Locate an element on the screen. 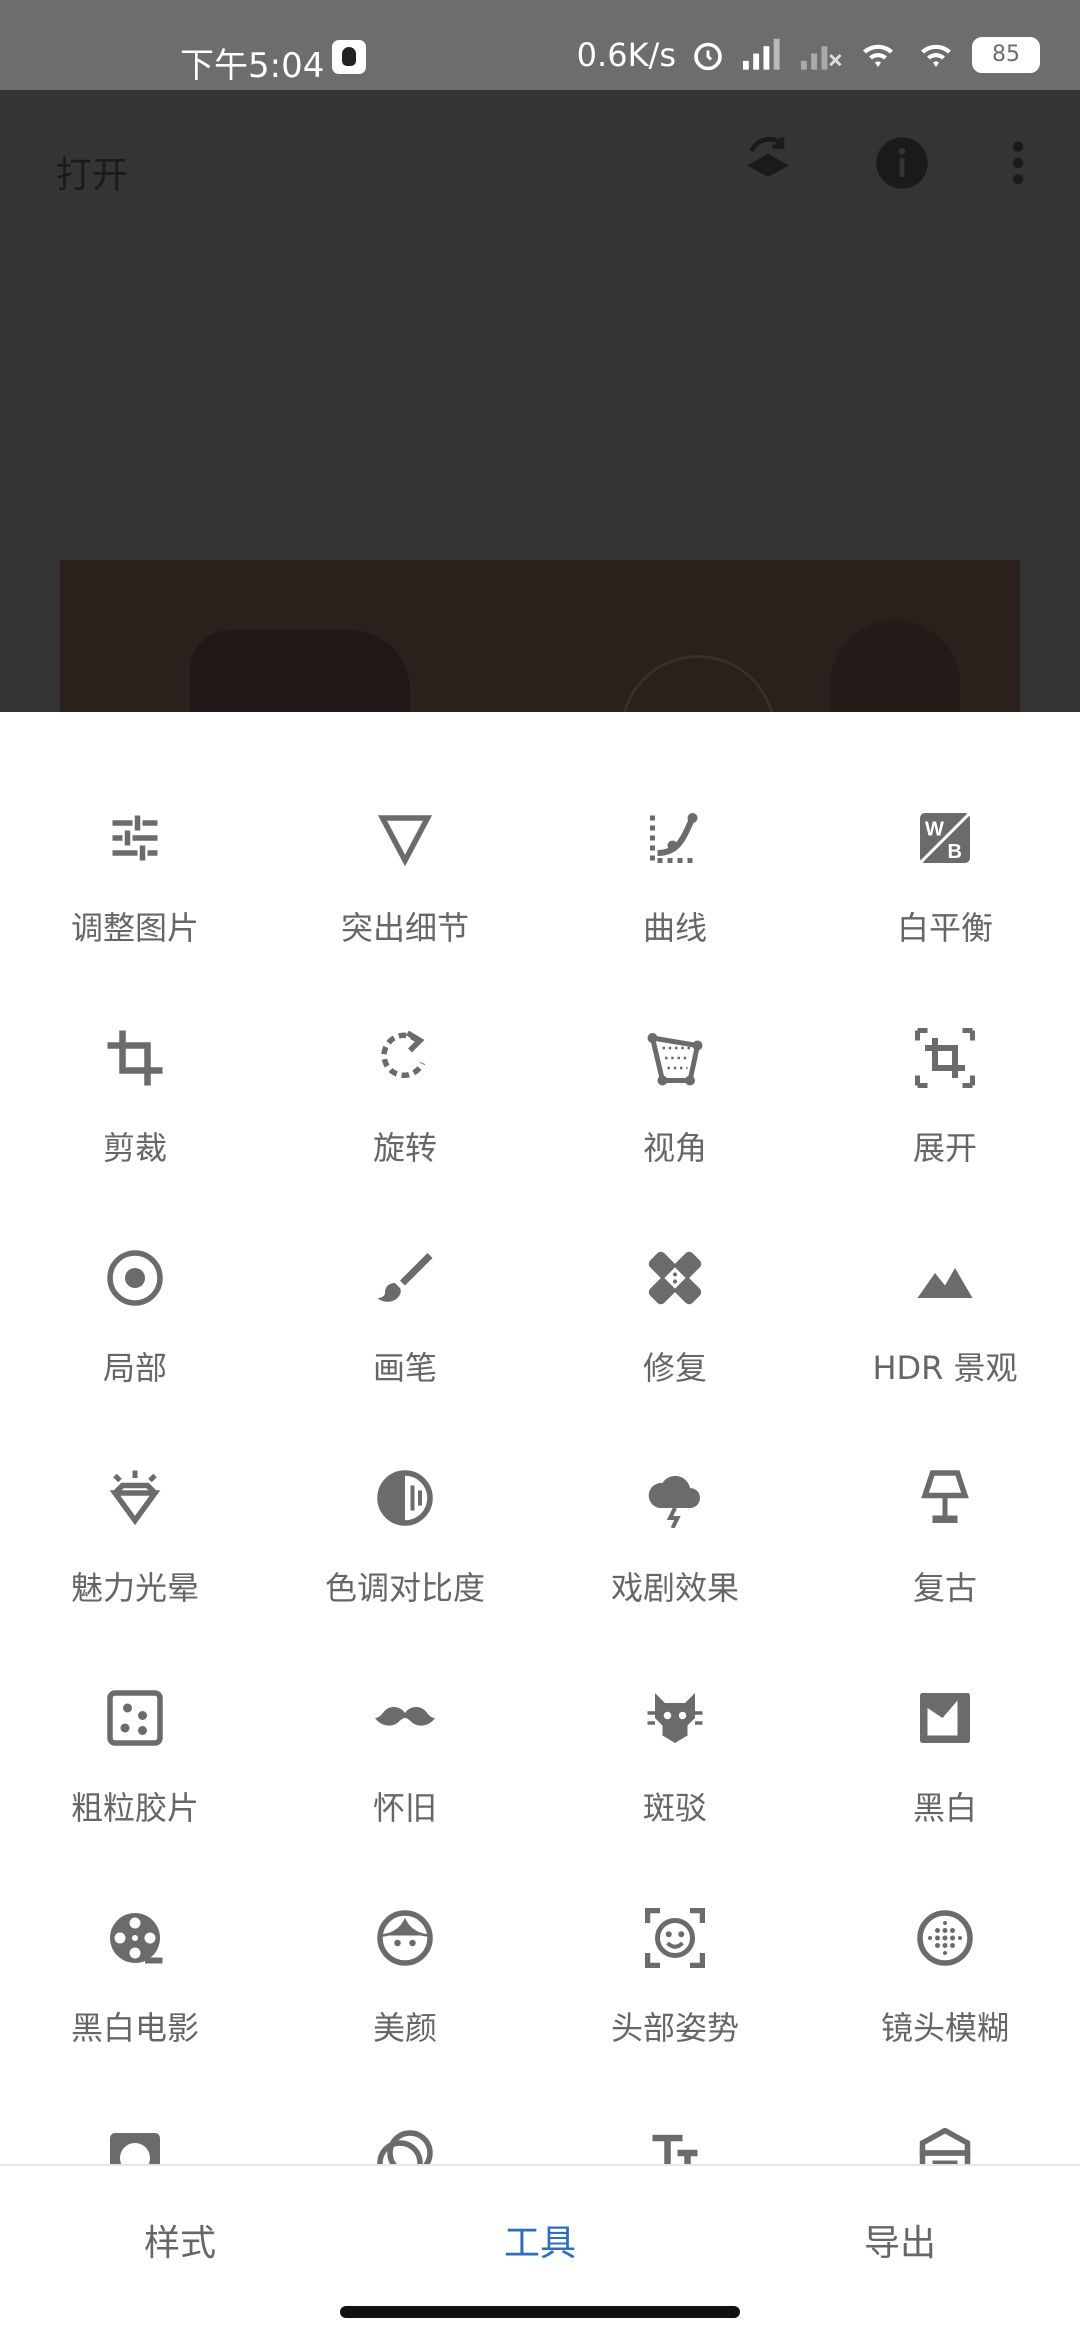  tool-perspective: 视角 is located at coordinates (675, 1138).